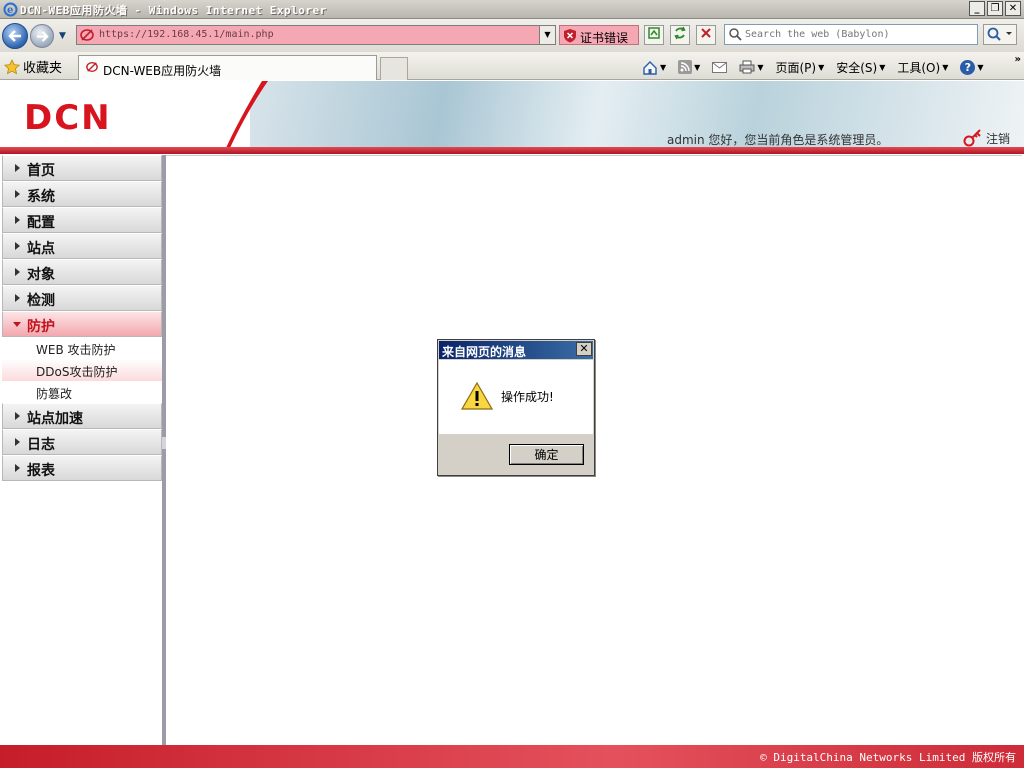 Image resolution: width=1024 pixels, height=768 pixels. What do you see at coordinates (1018, 59) in the screenshot?
I see `chevron-more-icon: »` at bounding box center [1018, 59].